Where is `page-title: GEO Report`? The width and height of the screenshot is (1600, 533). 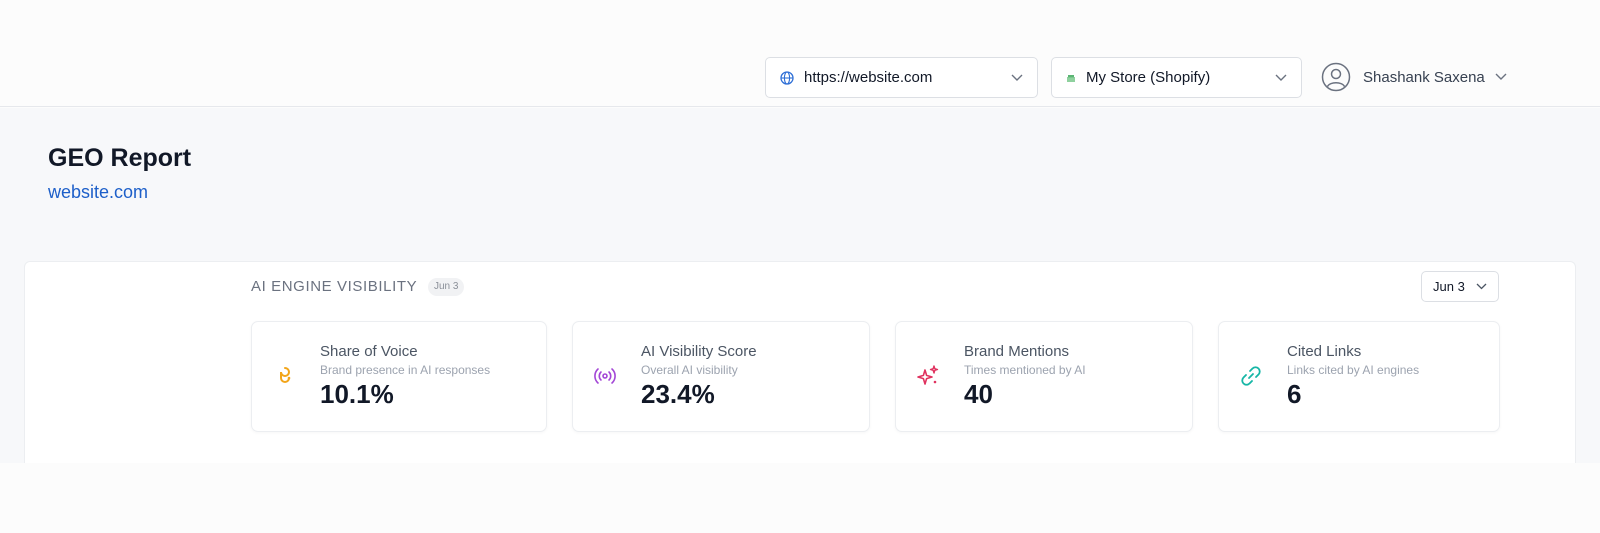 page-title: GEO Report is located at coordinates (120, 158).